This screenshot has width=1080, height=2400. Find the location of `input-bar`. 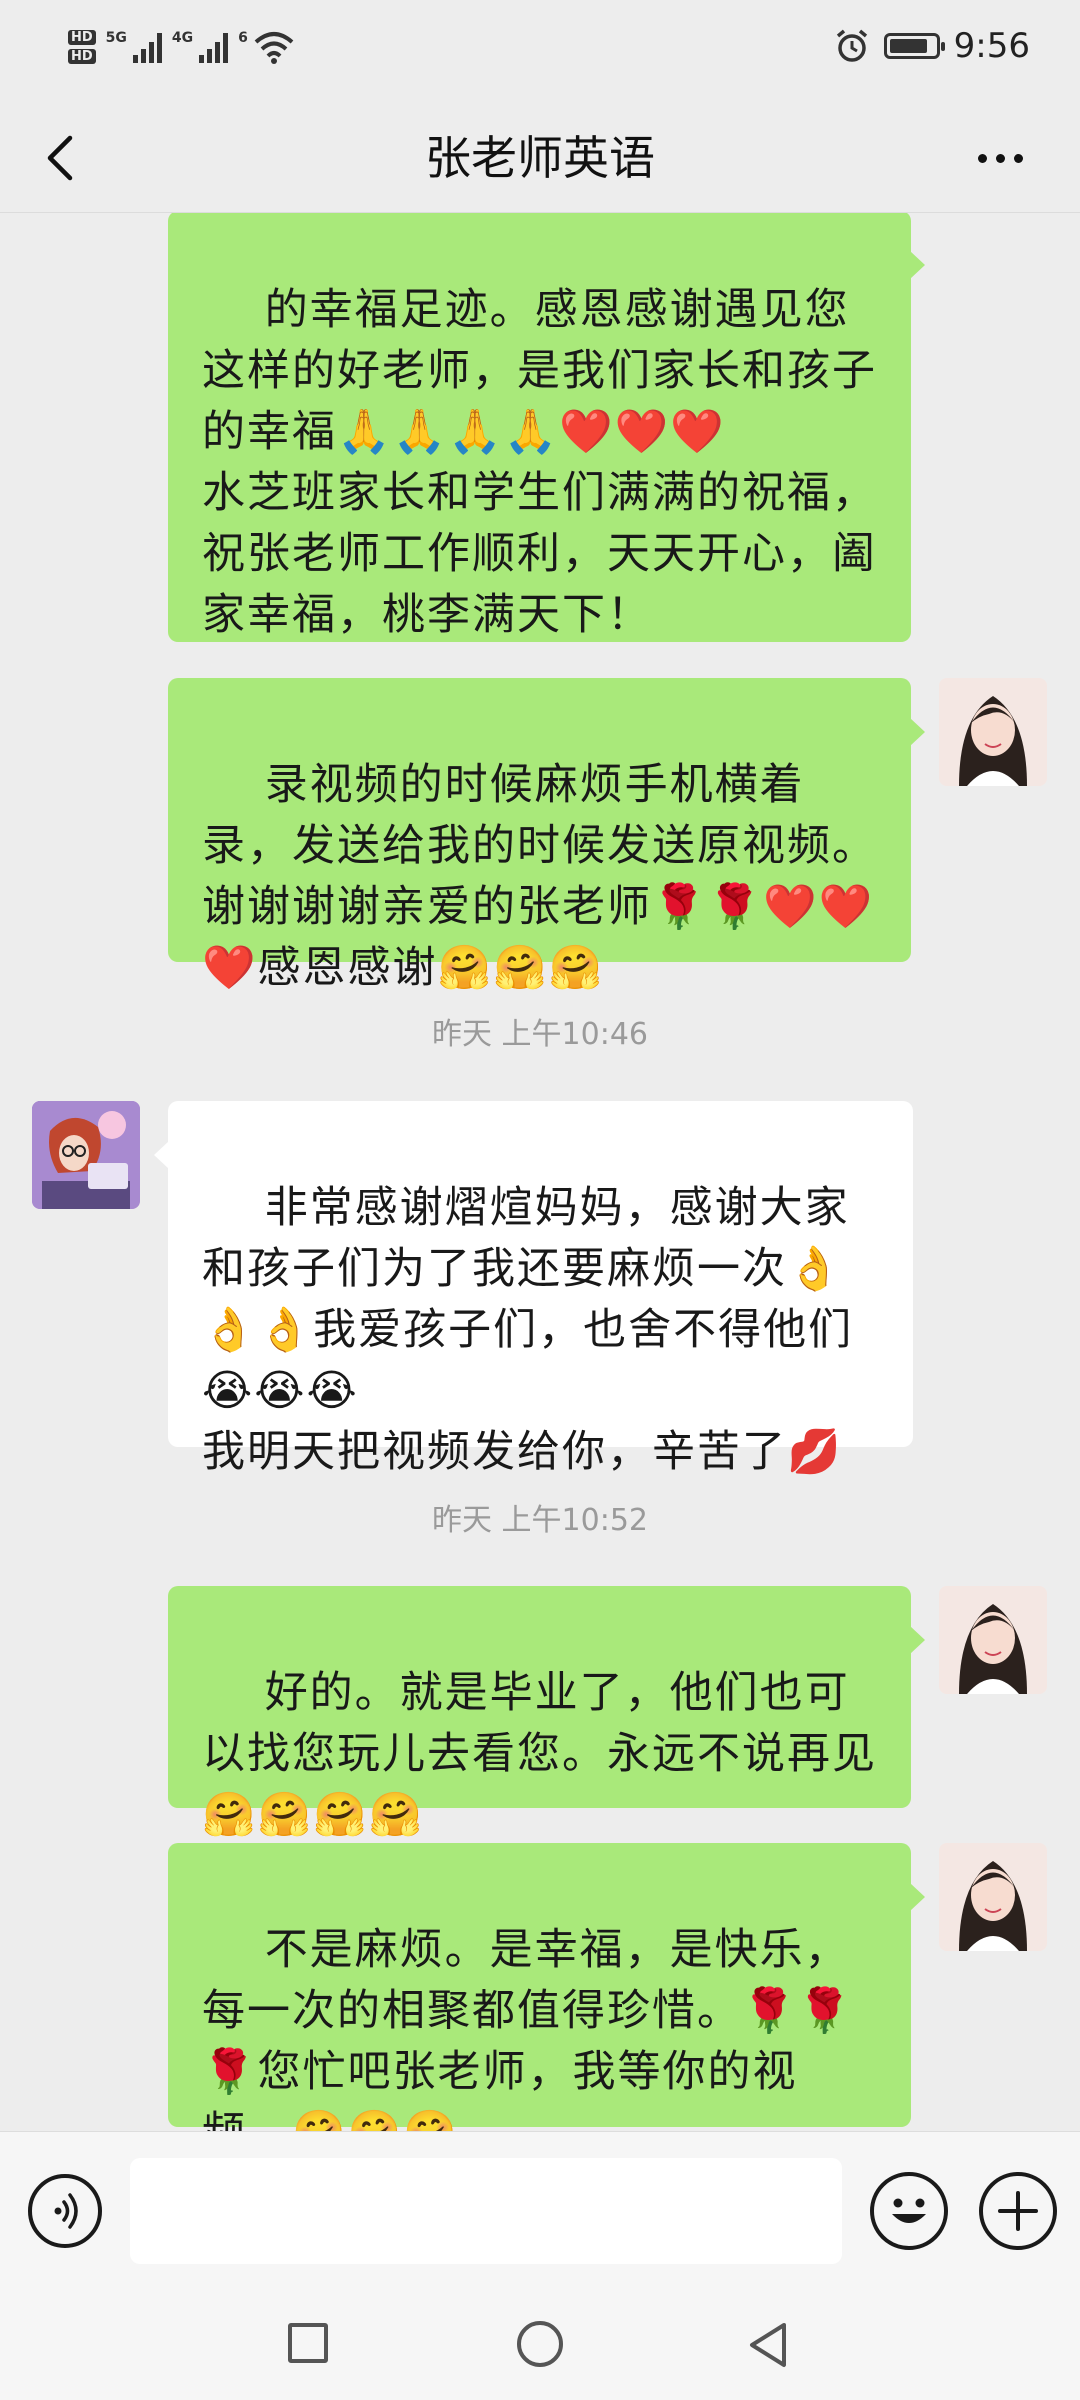

input-bar is located at coordinates (540, 2213).